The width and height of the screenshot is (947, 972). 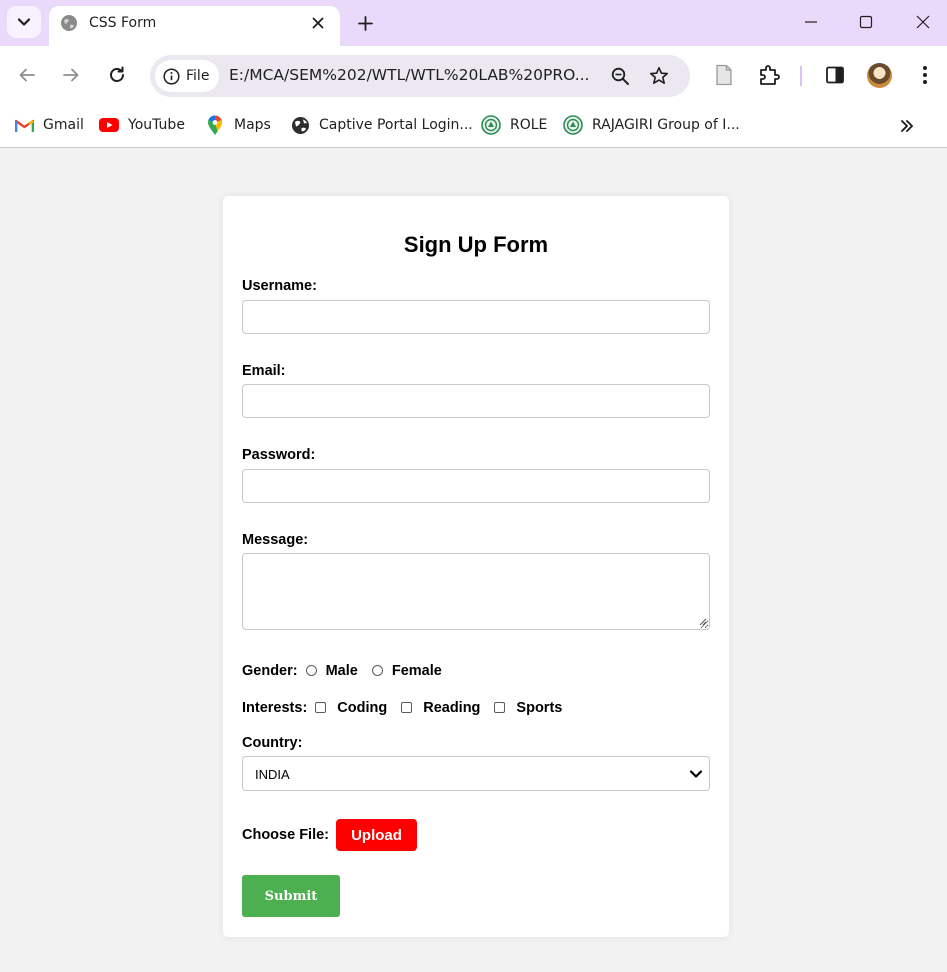 What do you see at coordinates (275, 708) in the screenshot?
I see `interests-label: Interests:` at bounding box center [275, 708].